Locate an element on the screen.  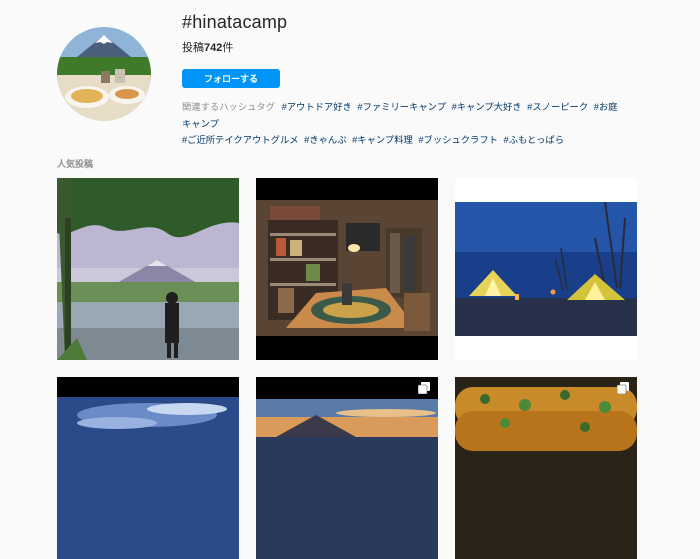
related-tag: #キャンプ料理 is located at coordinates (382, 140).